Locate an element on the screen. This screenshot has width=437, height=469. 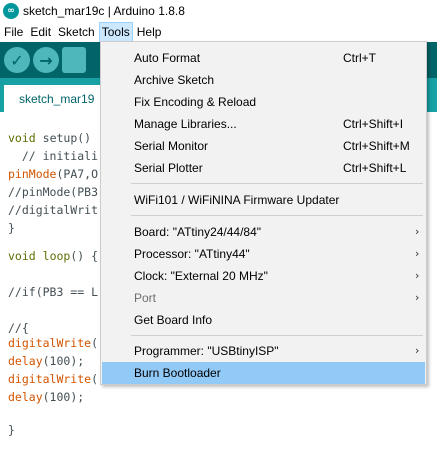
menu-item-port: Port › is located at coordinates (263, 298).